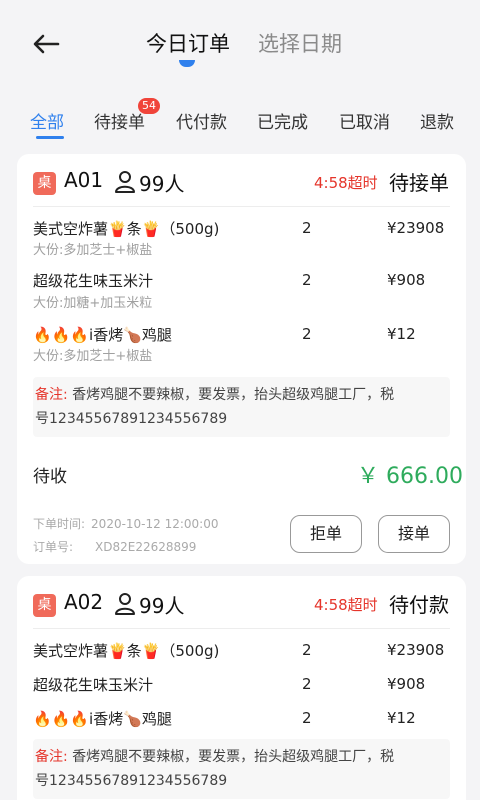 The width and height of the screenshot is (480, 800). I want to click on item-options: 大份:加糖+加玉米粒, so click(93, 303).